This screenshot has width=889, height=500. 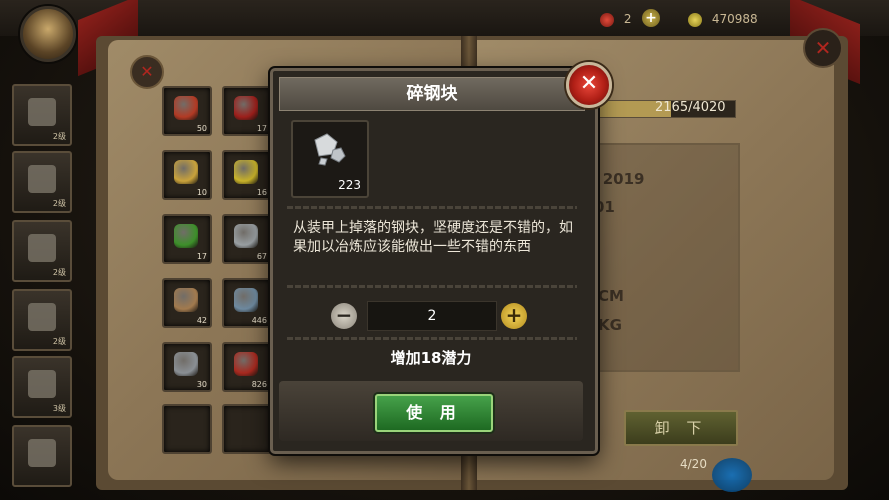 What do you see at coordinates (610, 325) in the screenshot?
I see `info-line-4: KG` at bounding box center [610, 325].